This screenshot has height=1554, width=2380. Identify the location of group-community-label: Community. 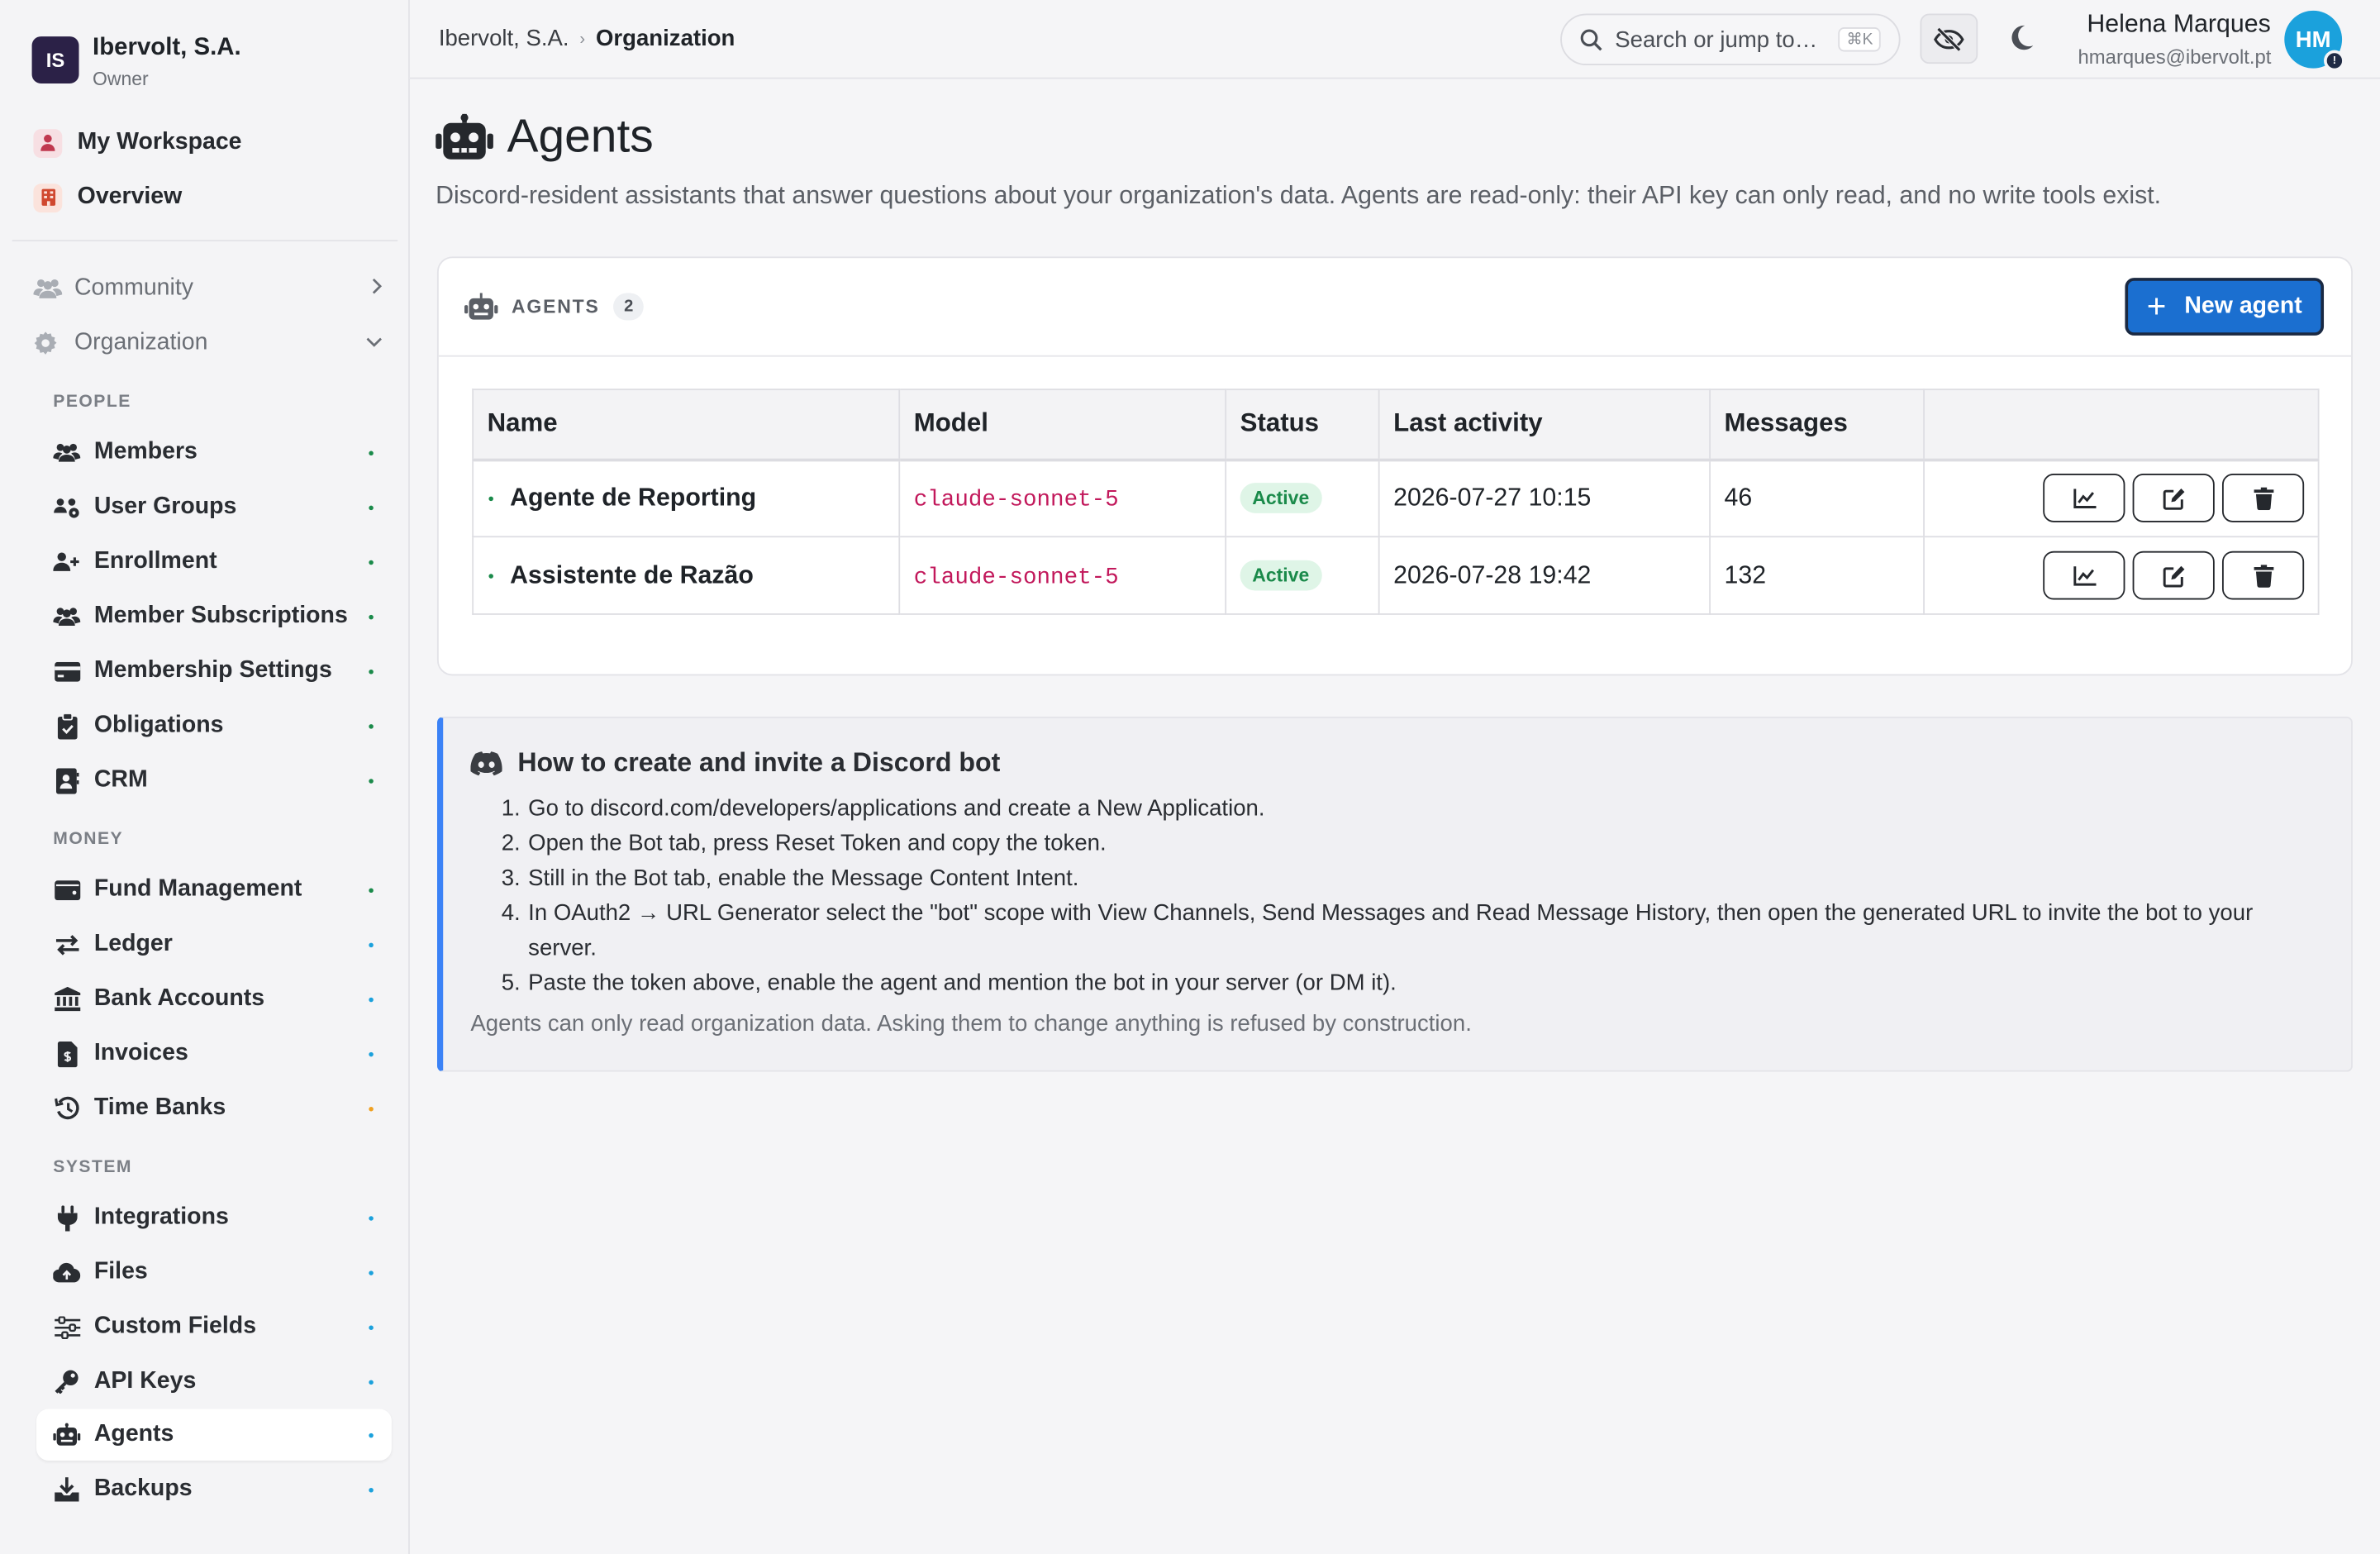
(133, 287).